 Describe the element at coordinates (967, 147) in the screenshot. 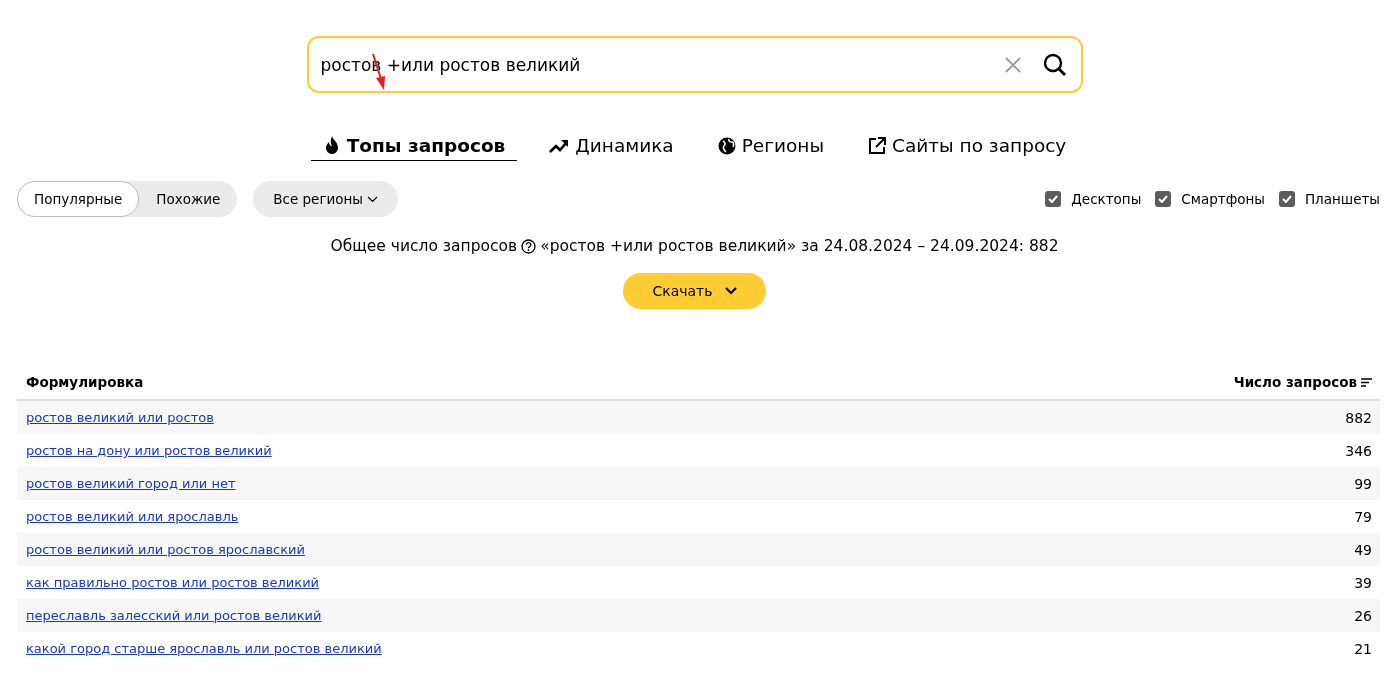

I see `tab: Сайты по запросу` at that location.